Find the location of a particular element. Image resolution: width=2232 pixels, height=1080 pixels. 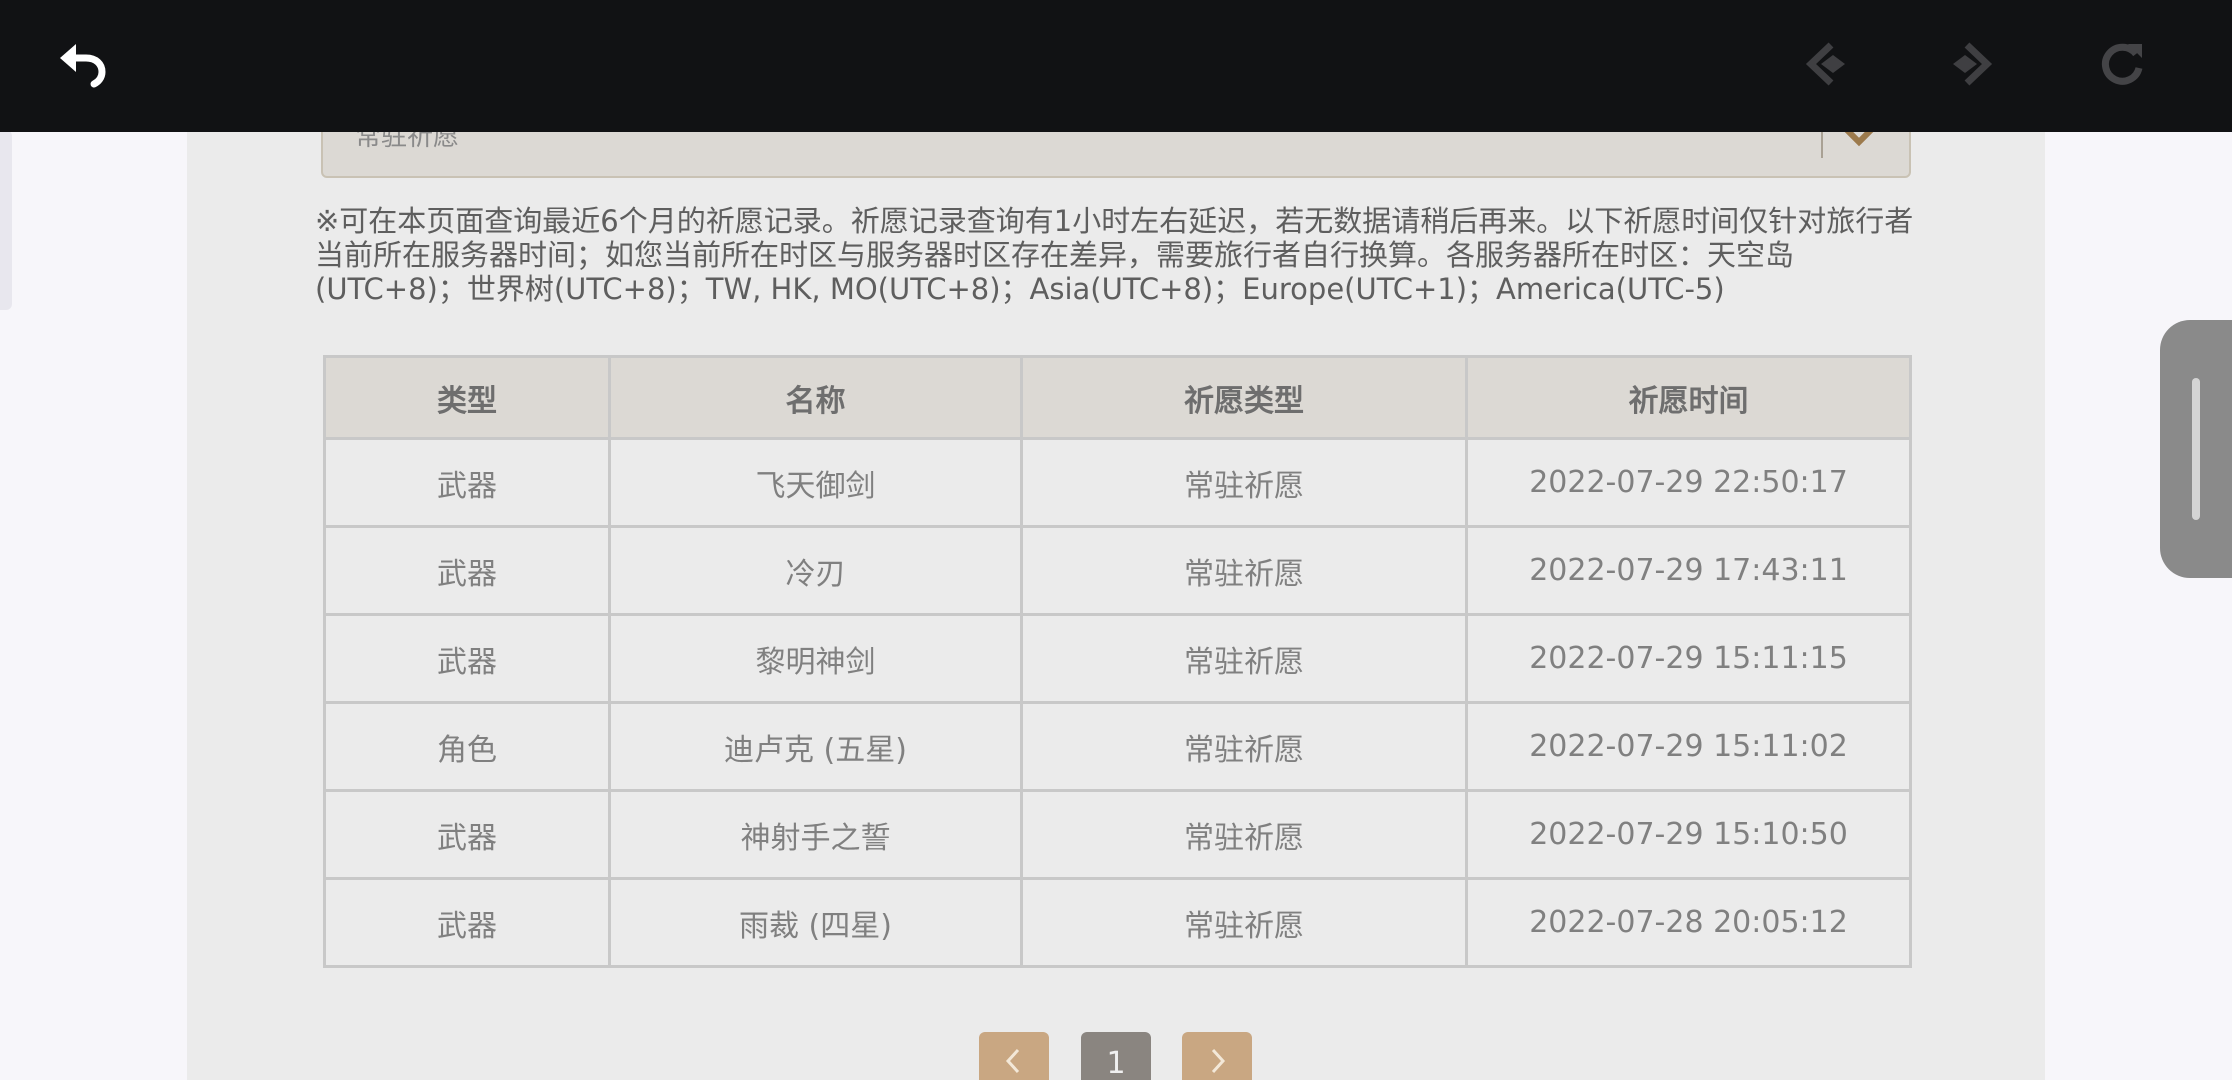

back-icon is located at coordinates (82, 66).